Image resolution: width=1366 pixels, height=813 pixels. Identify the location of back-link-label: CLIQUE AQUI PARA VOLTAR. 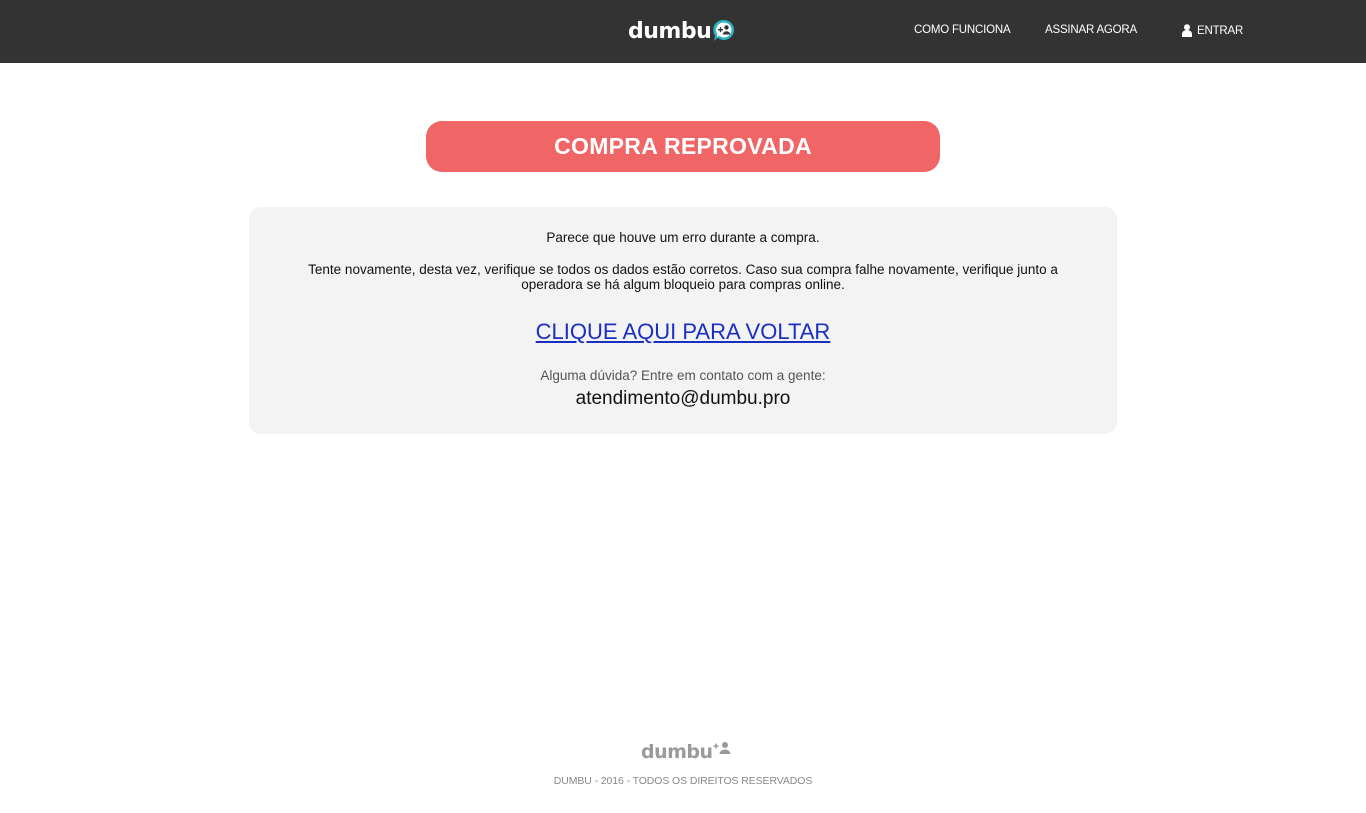
(683, 331).